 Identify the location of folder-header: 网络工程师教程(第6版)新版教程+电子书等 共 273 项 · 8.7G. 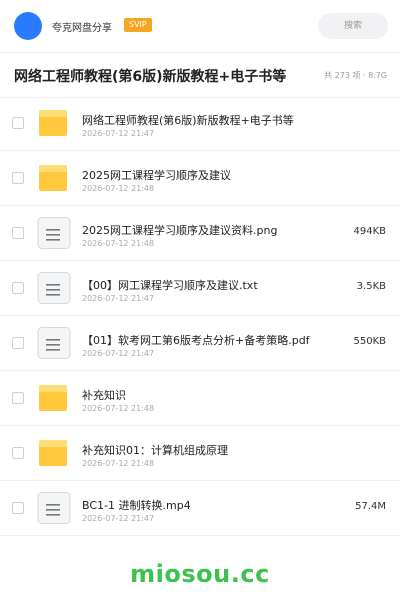
(200, 75).